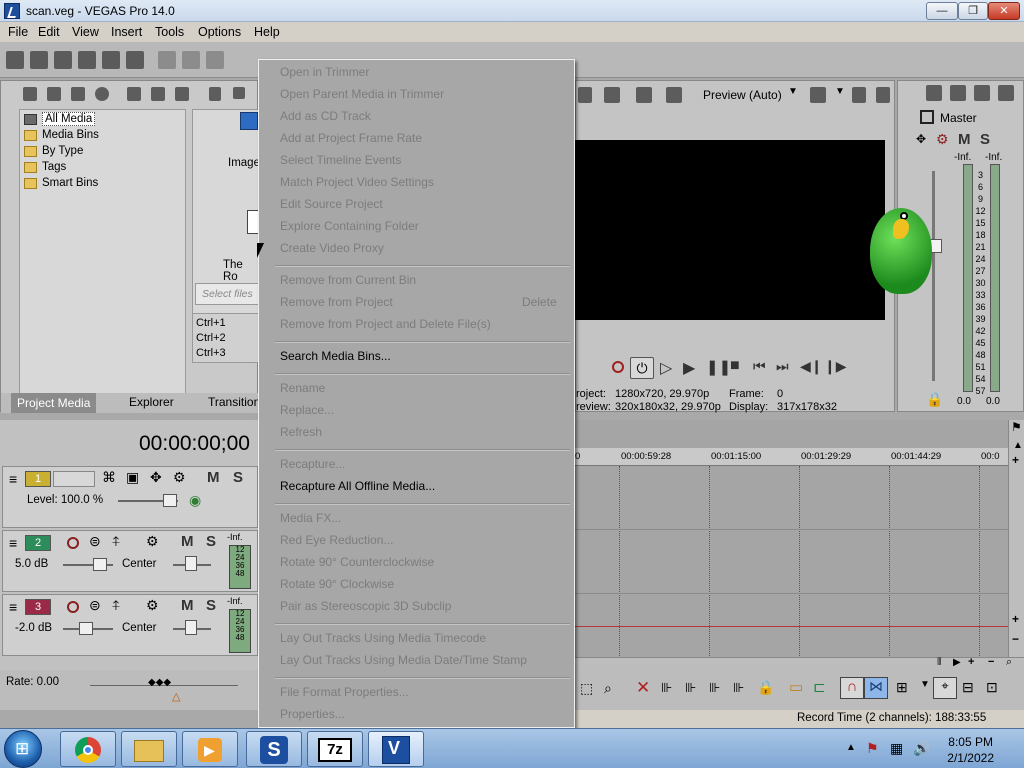 This screenshot has width=1024, height=768. What do you see at coordinates (819, 687) in the screenshot?
I see `insert-region-icon: ⊏` at bounding box center [819, 687].